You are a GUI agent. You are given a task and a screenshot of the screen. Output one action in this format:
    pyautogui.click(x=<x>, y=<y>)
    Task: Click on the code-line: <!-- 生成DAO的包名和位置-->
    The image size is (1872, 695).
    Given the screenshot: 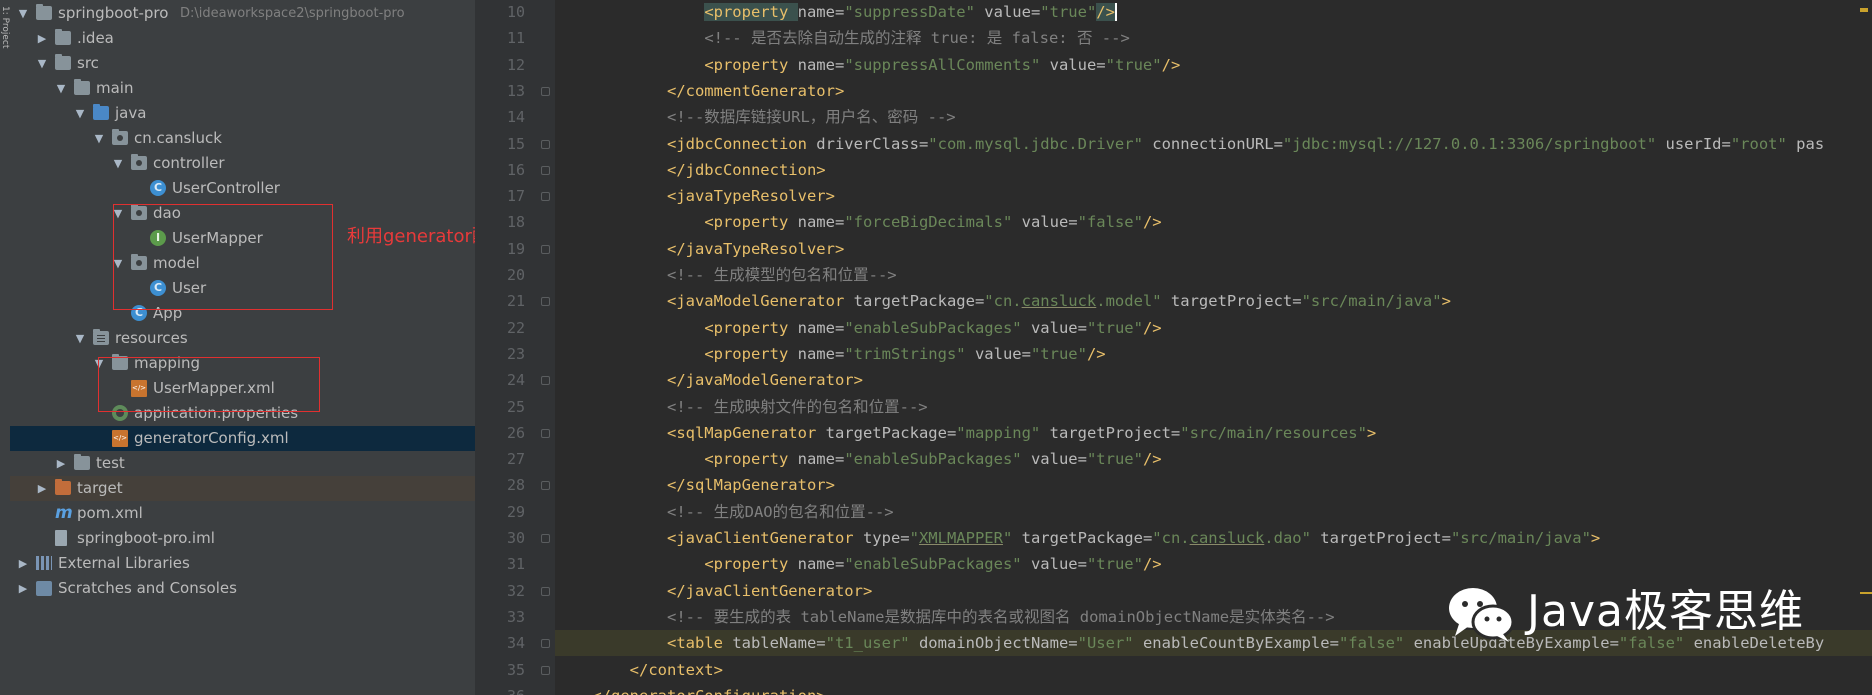 What is the action you would take?
    pyautogui.click(x=1213, y=512)
    